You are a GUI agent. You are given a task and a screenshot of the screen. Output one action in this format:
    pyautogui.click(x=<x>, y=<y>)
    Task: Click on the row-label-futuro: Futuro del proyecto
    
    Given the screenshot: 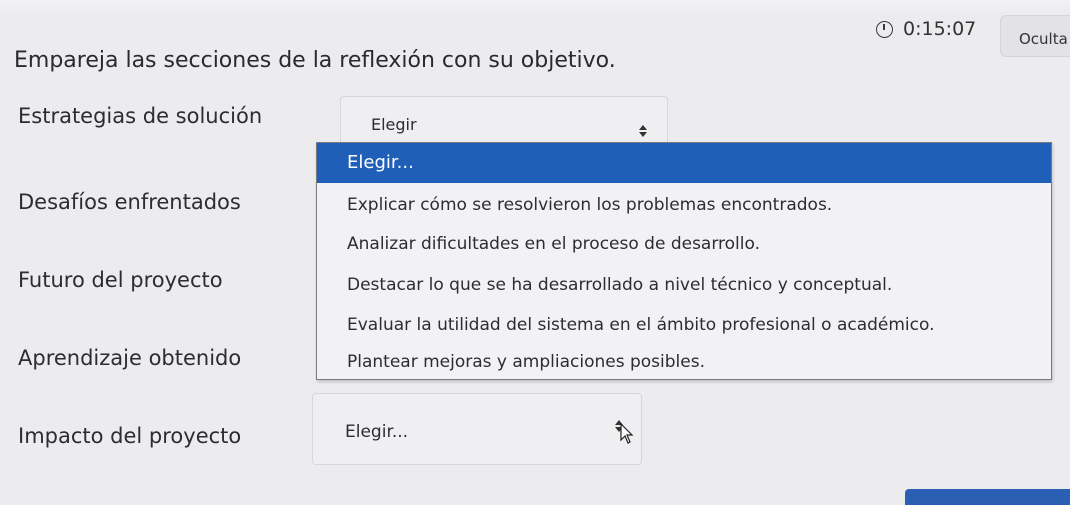 What is the action you would take?
    pyautogui.click(x=120, y=280)
    